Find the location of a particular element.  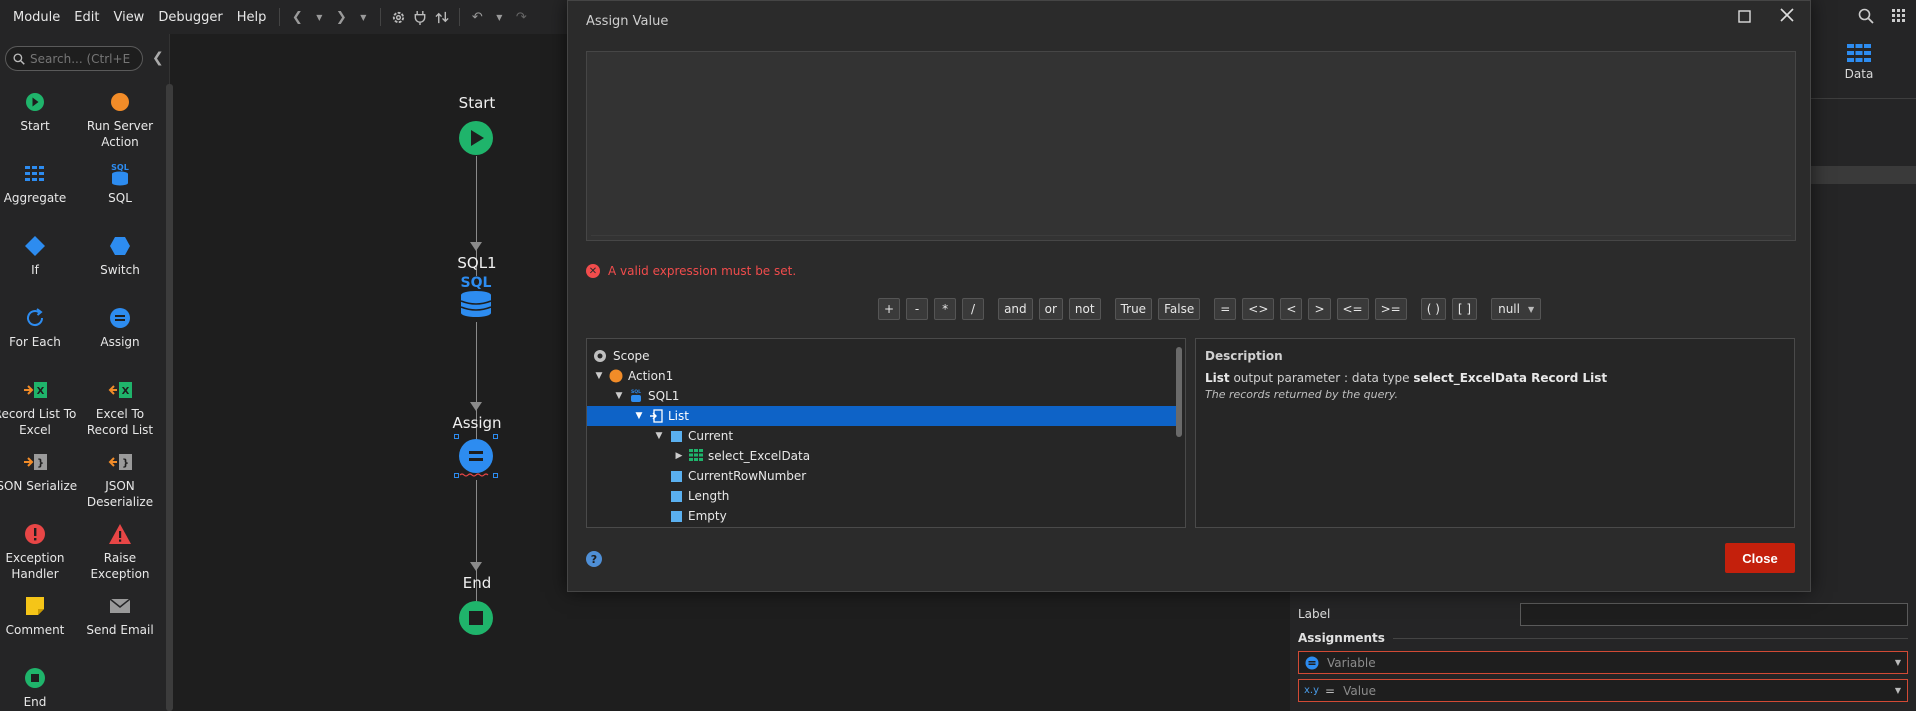

assignment-variable-field: Variable ▼ is located at coordinates (1603, 662).